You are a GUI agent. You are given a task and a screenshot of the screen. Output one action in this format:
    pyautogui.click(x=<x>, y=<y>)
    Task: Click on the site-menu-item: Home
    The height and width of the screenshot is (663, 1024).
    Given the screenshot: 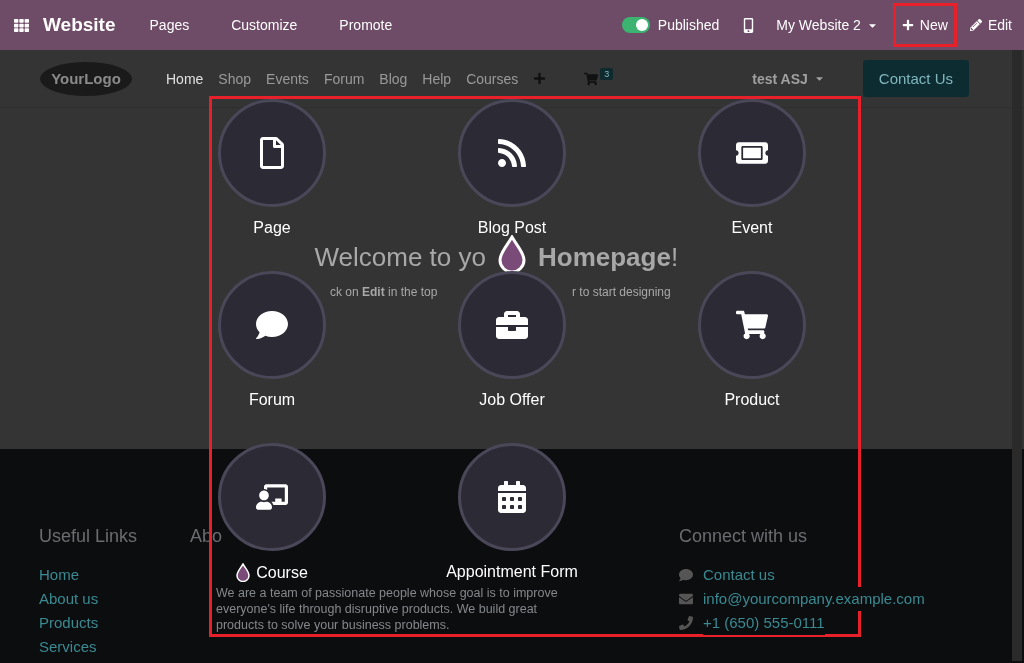 What is the action you would take?
    pyautogui.click(x=185, y=78)
    